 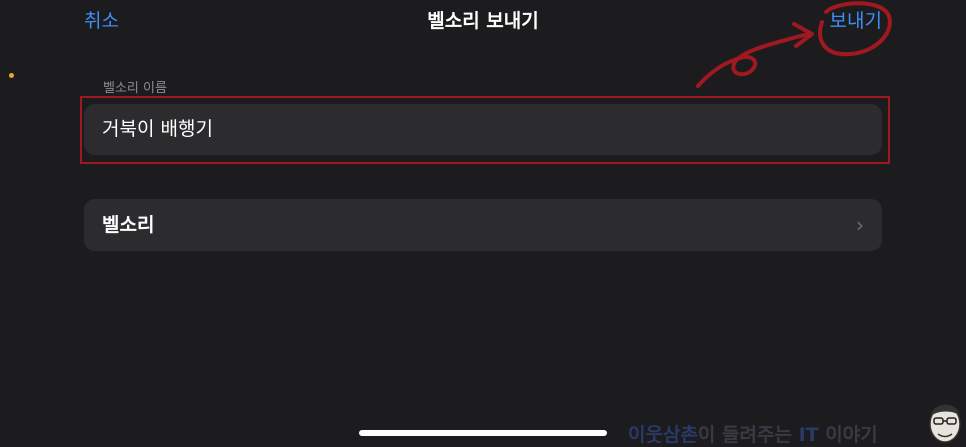 What do you see at coordinates (808, 435) in the screenshot?
I see `watermark-part3: IT` at bounding box center [808, 435].